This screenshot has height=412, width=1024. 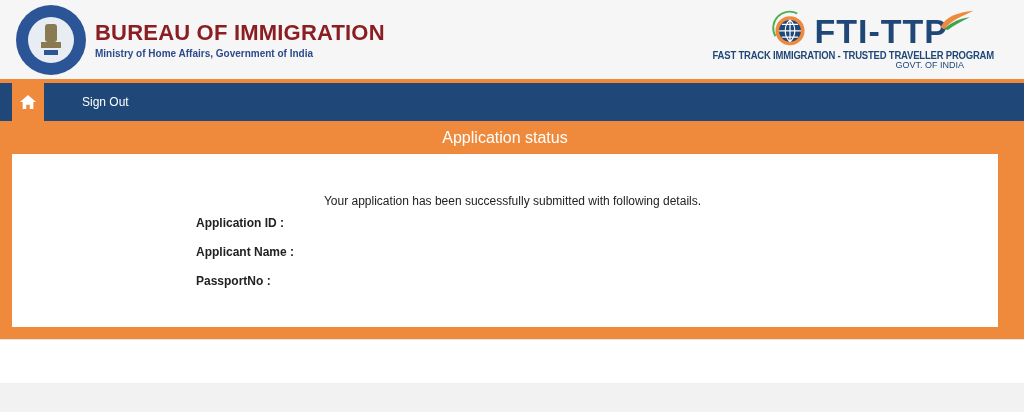 I want to click on program-subtitle: GOVT. OF INDIA, so click(x=929, y=65).